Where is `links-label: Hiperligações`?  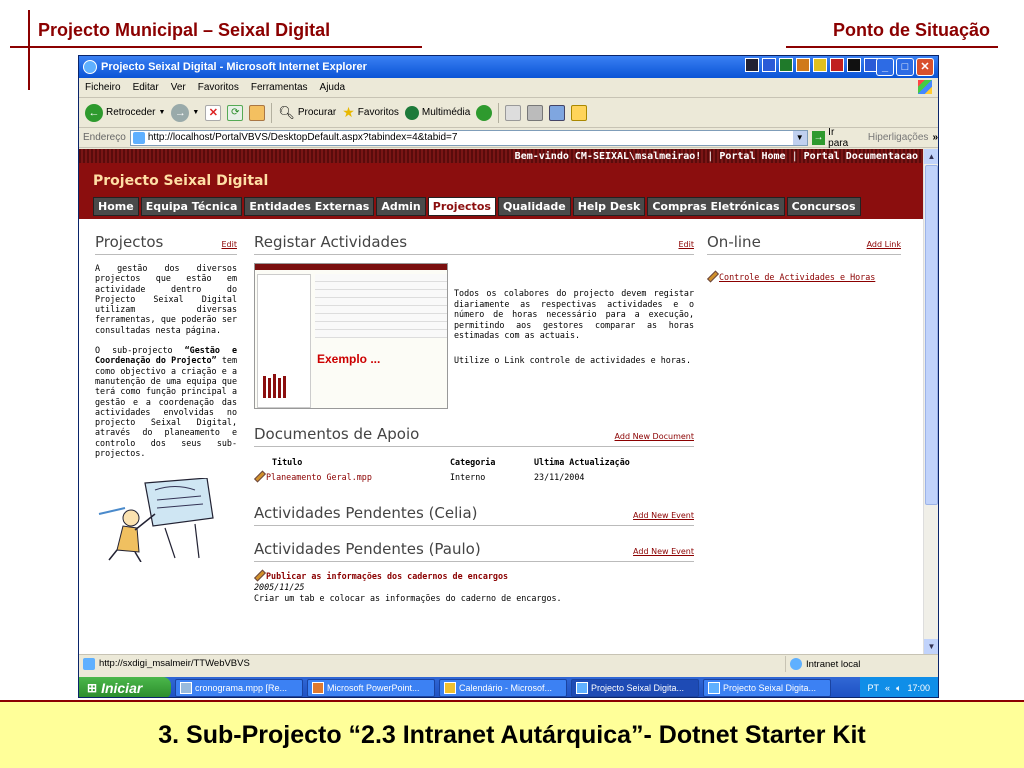 links-label: Hiperligações is located at coordinates (898, 137).